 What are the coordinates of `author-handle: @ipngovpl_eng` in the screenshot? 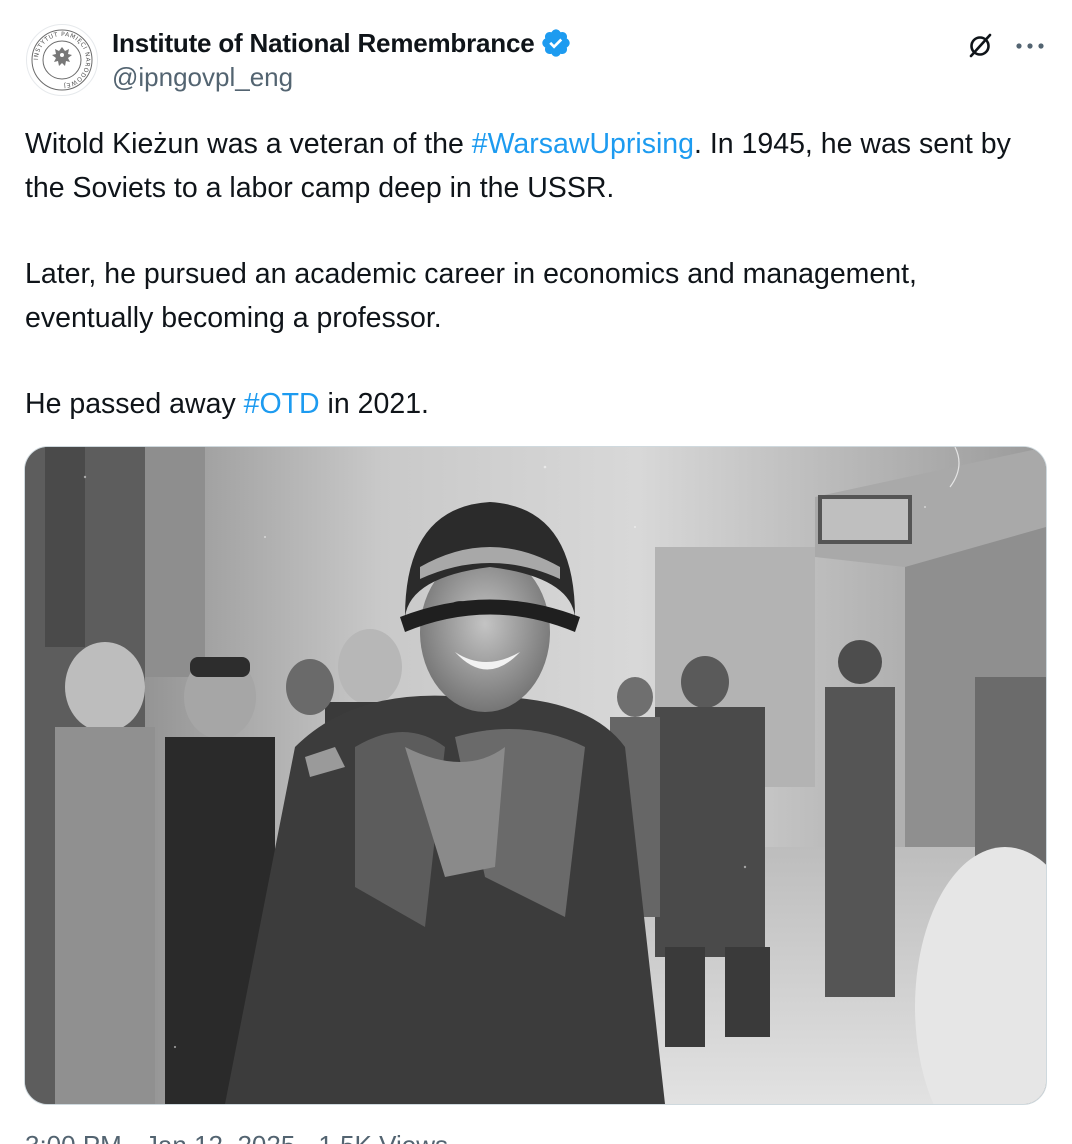 It's located at (202, 77).